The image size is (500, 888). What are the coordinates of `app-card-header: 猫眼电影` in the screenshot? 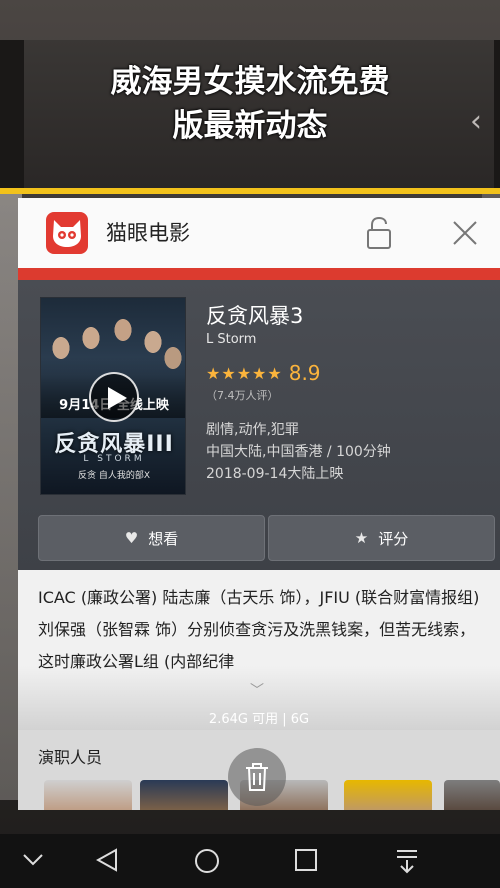 It's located at (259, 233).